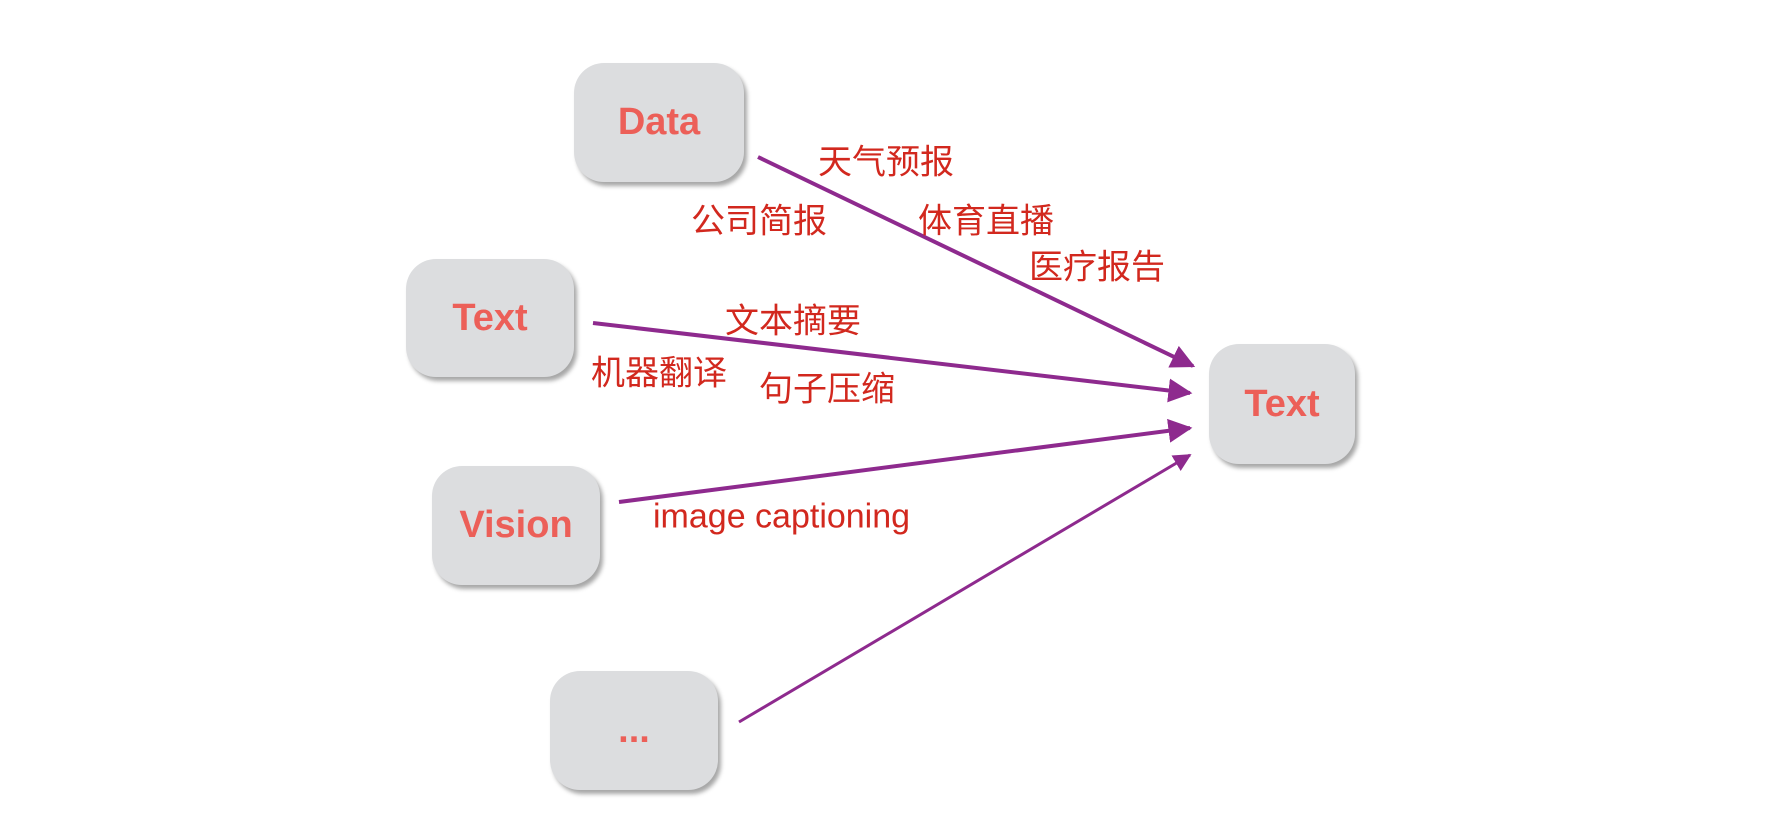 The width and height of the screenshot is (1782, 840). I want to click on arrow-vision-to-text, so click(905, 461).